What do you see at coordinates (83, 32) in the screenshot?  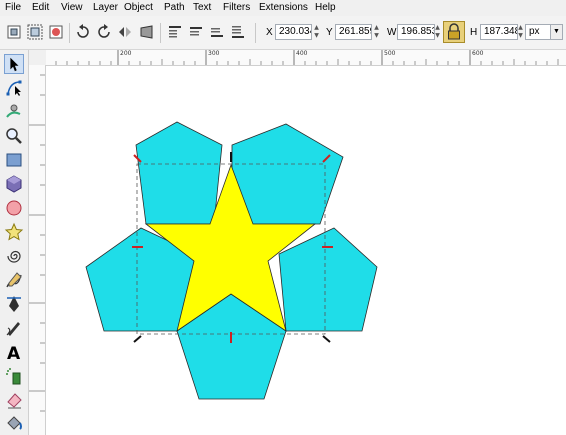 I see `rotate-ccw-icon` at bounding box center [83, 32].